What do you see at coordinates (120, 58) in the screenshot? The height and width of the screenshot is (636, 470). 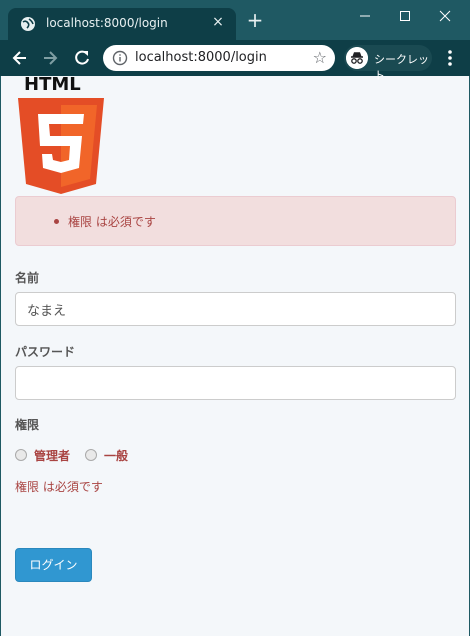 I see `info-icon` at bounding box center [120, 58].